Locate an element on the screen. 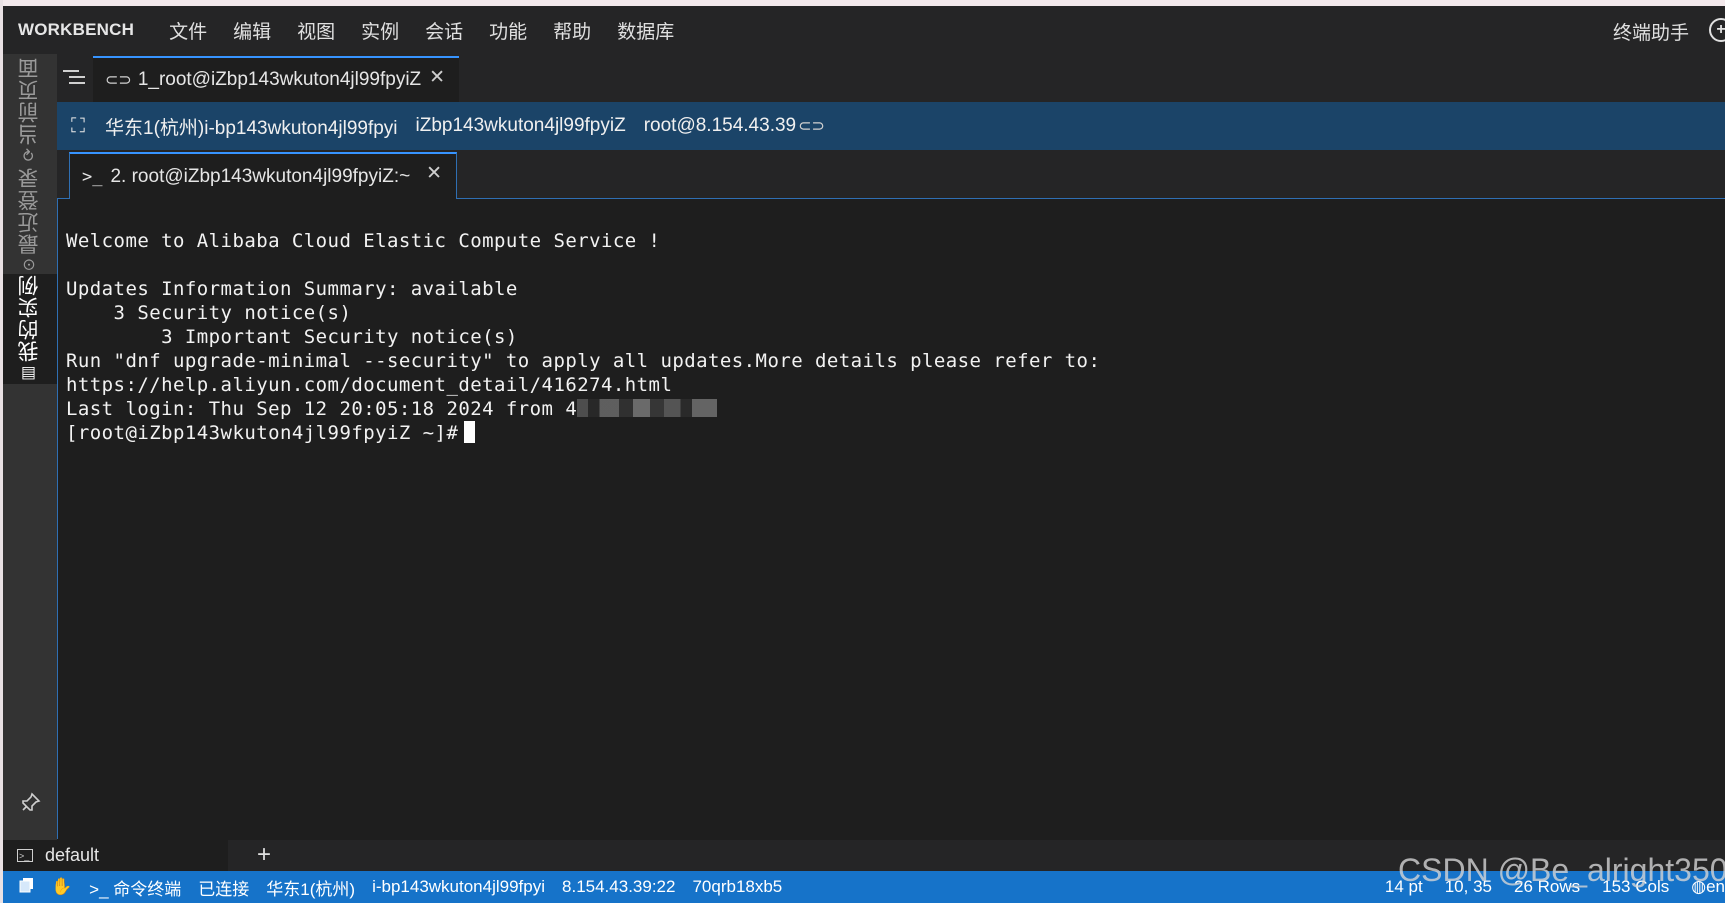  address-status: 8.154.43.39:22 is located at coordinates (619, 886).